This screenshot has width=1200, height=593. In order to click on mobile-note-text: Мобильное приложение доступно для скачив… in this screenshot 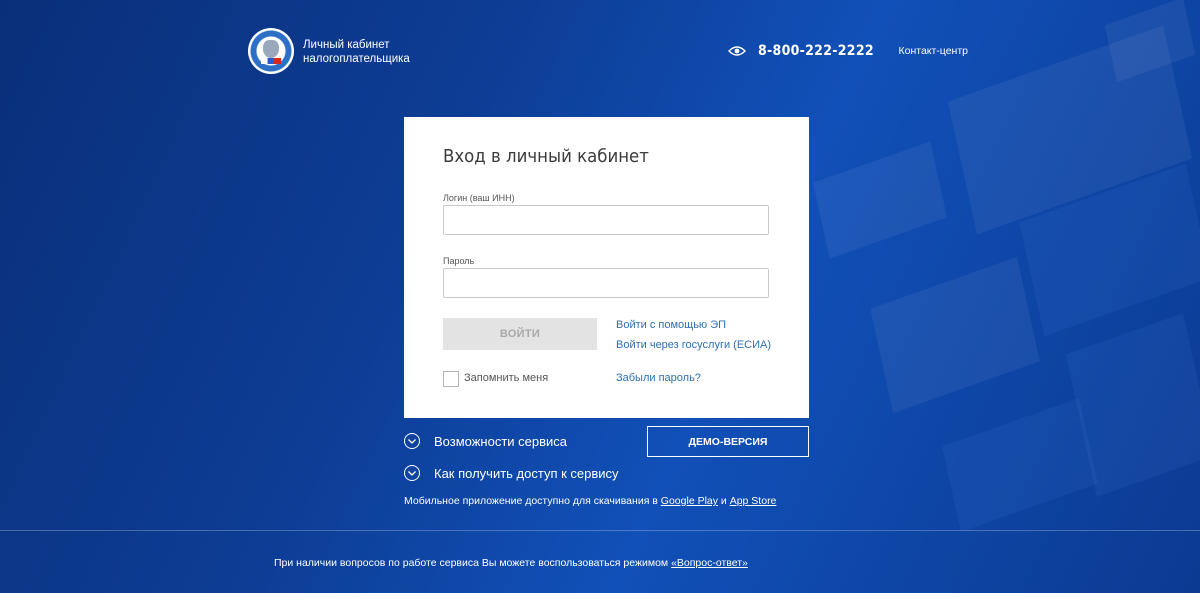, I will do `click(532, 501)`.